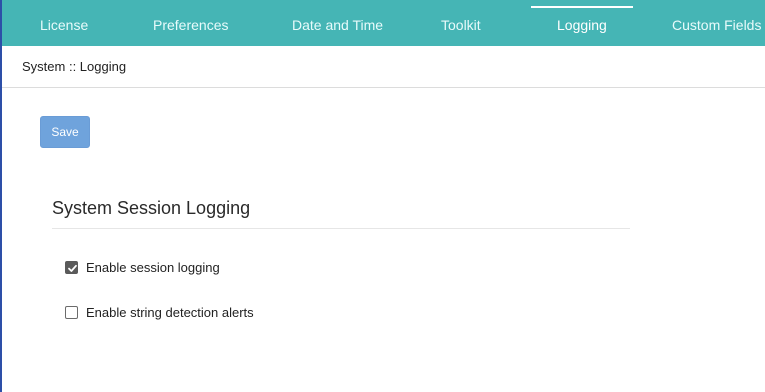 The image size is (765, 392). I want to click on enable-string-detection-alerts-label: Enable string detection alerts, so click(170, 312).